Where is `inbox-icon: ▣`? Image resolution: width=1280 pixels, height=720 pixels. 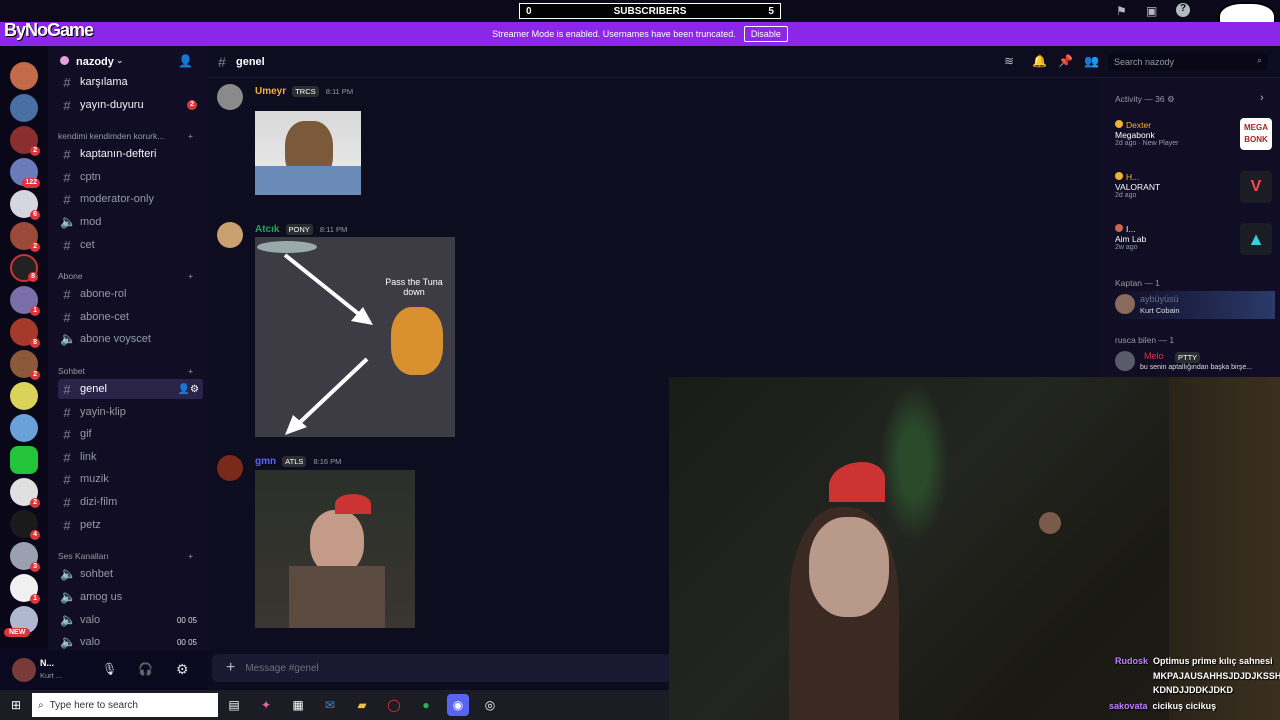 inbox-icon: ▣ is located at coordinates (1151, 11).